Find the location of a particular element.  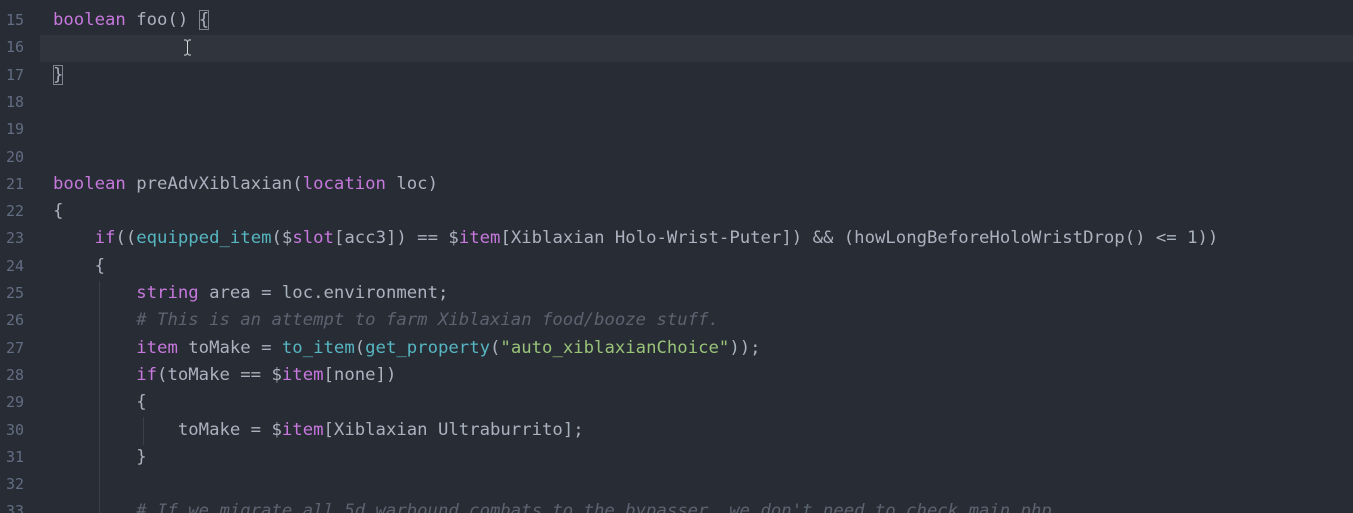

code-line: boolean preAdvXiblaxian(location loc) is located at coordinates (245, 184).